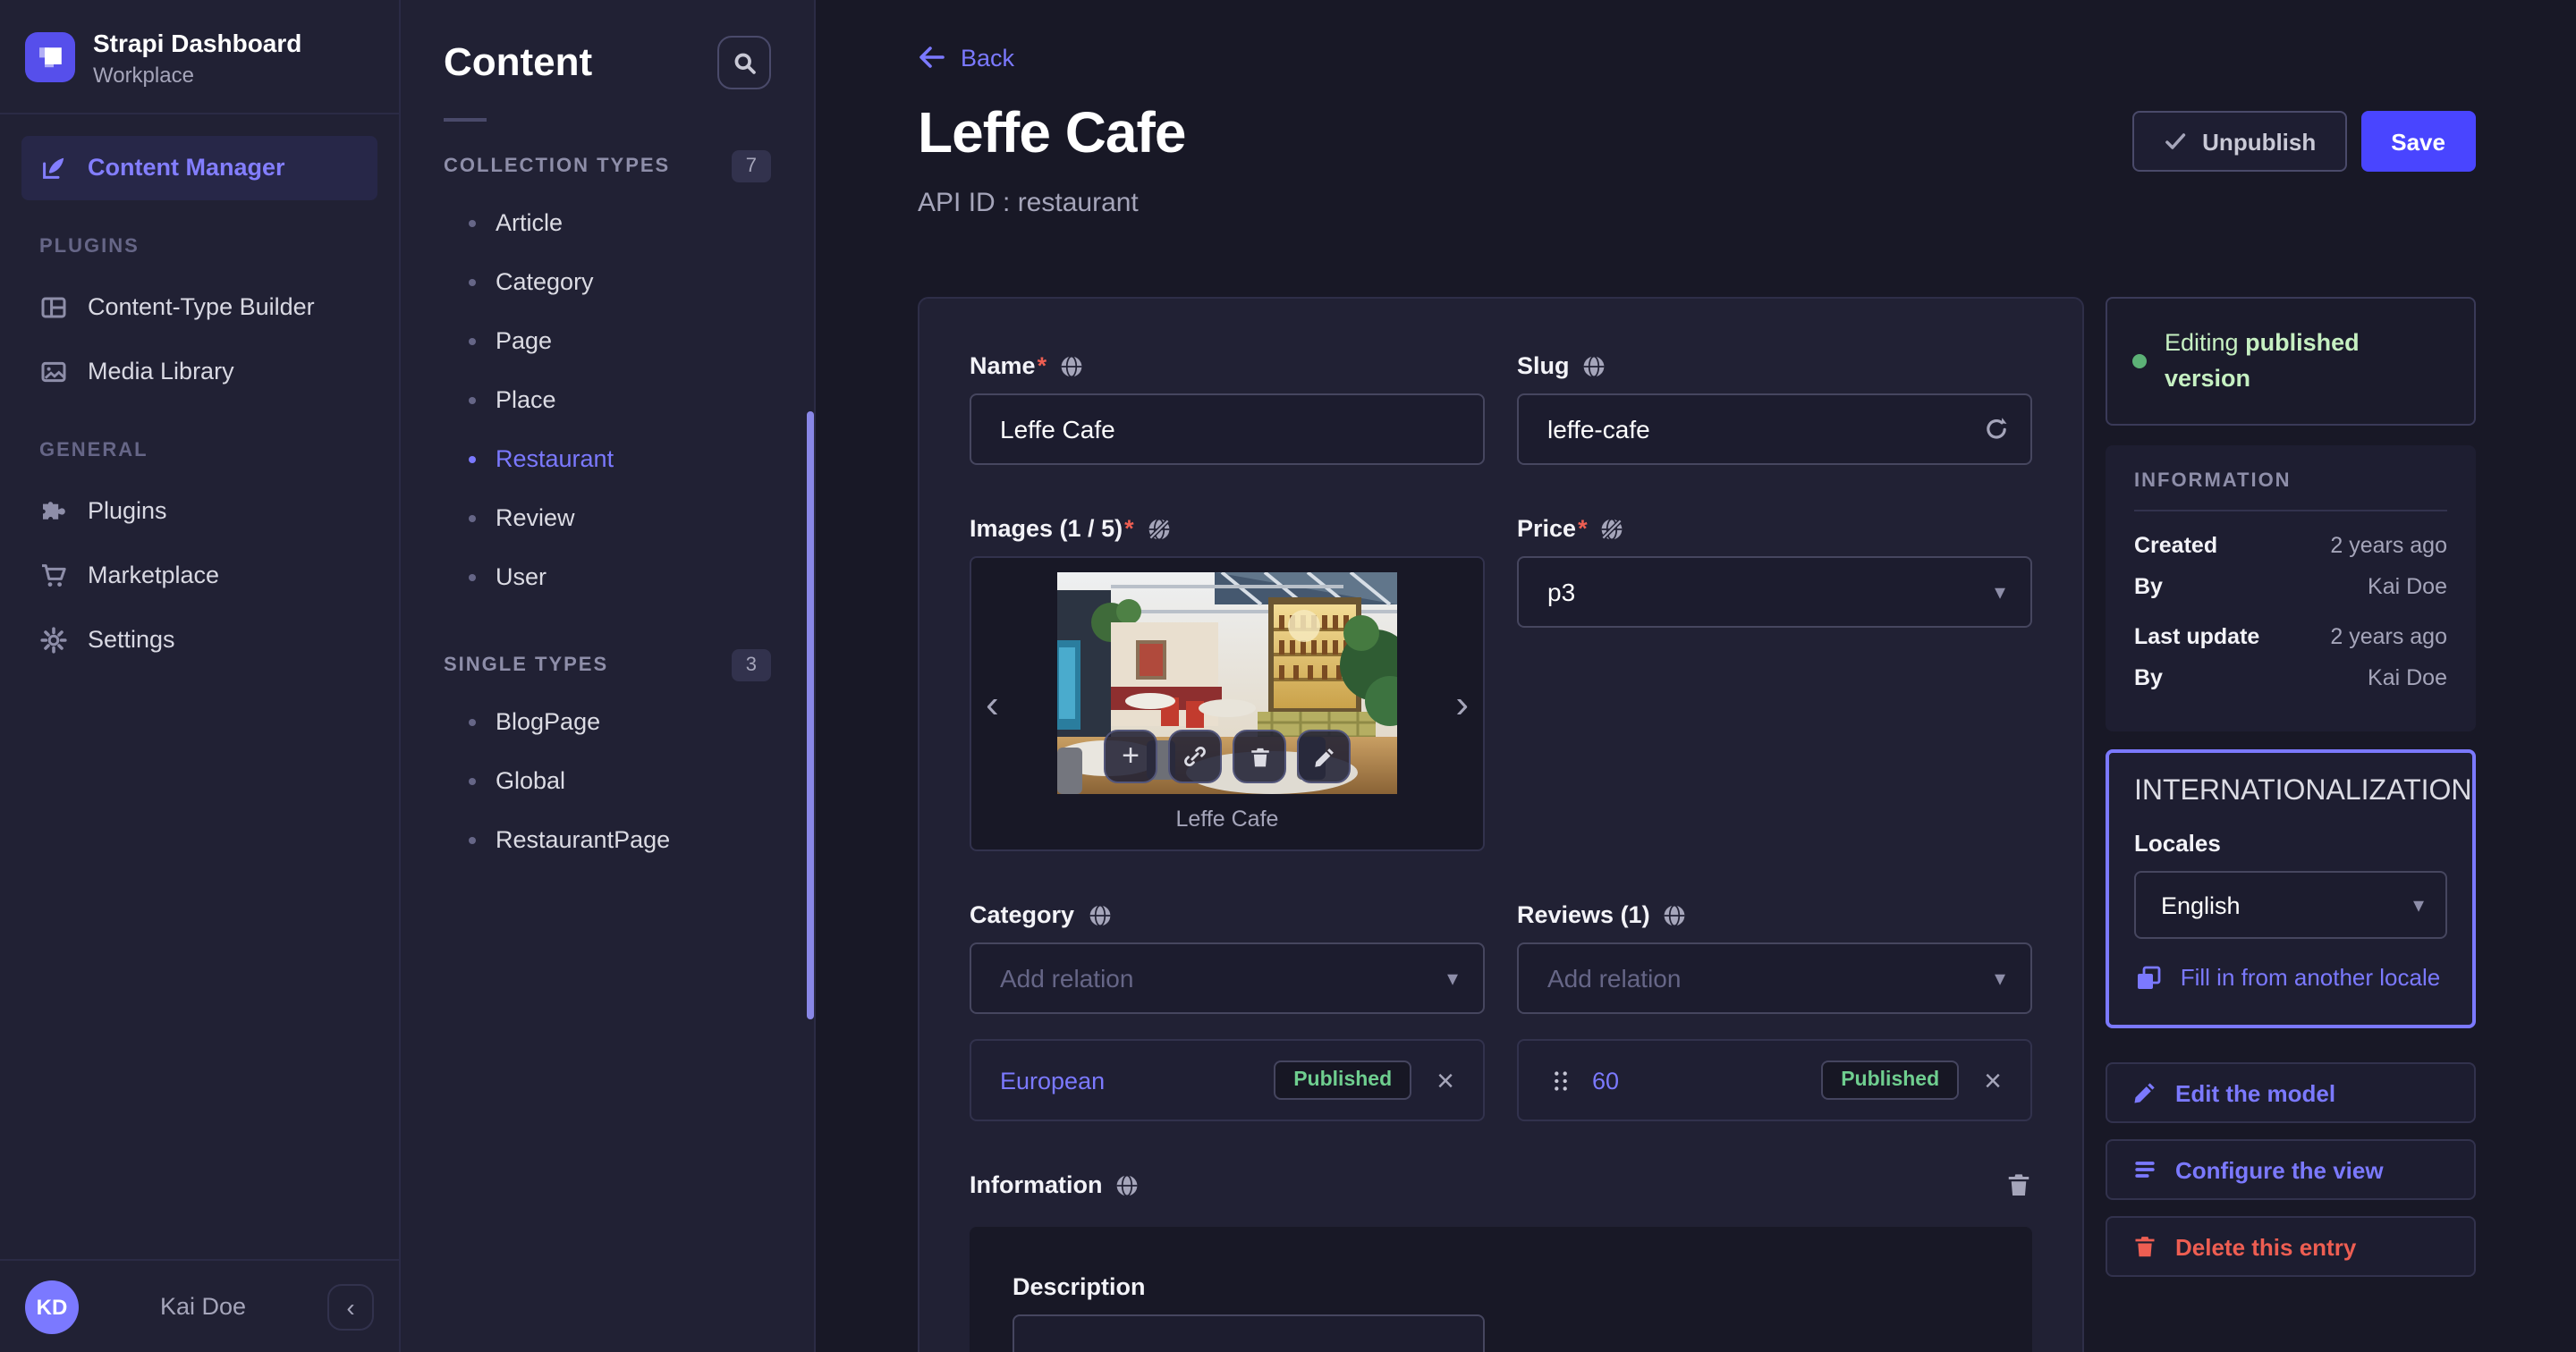  I want to click on sidebar-item-article: Article, so click(607, 222).